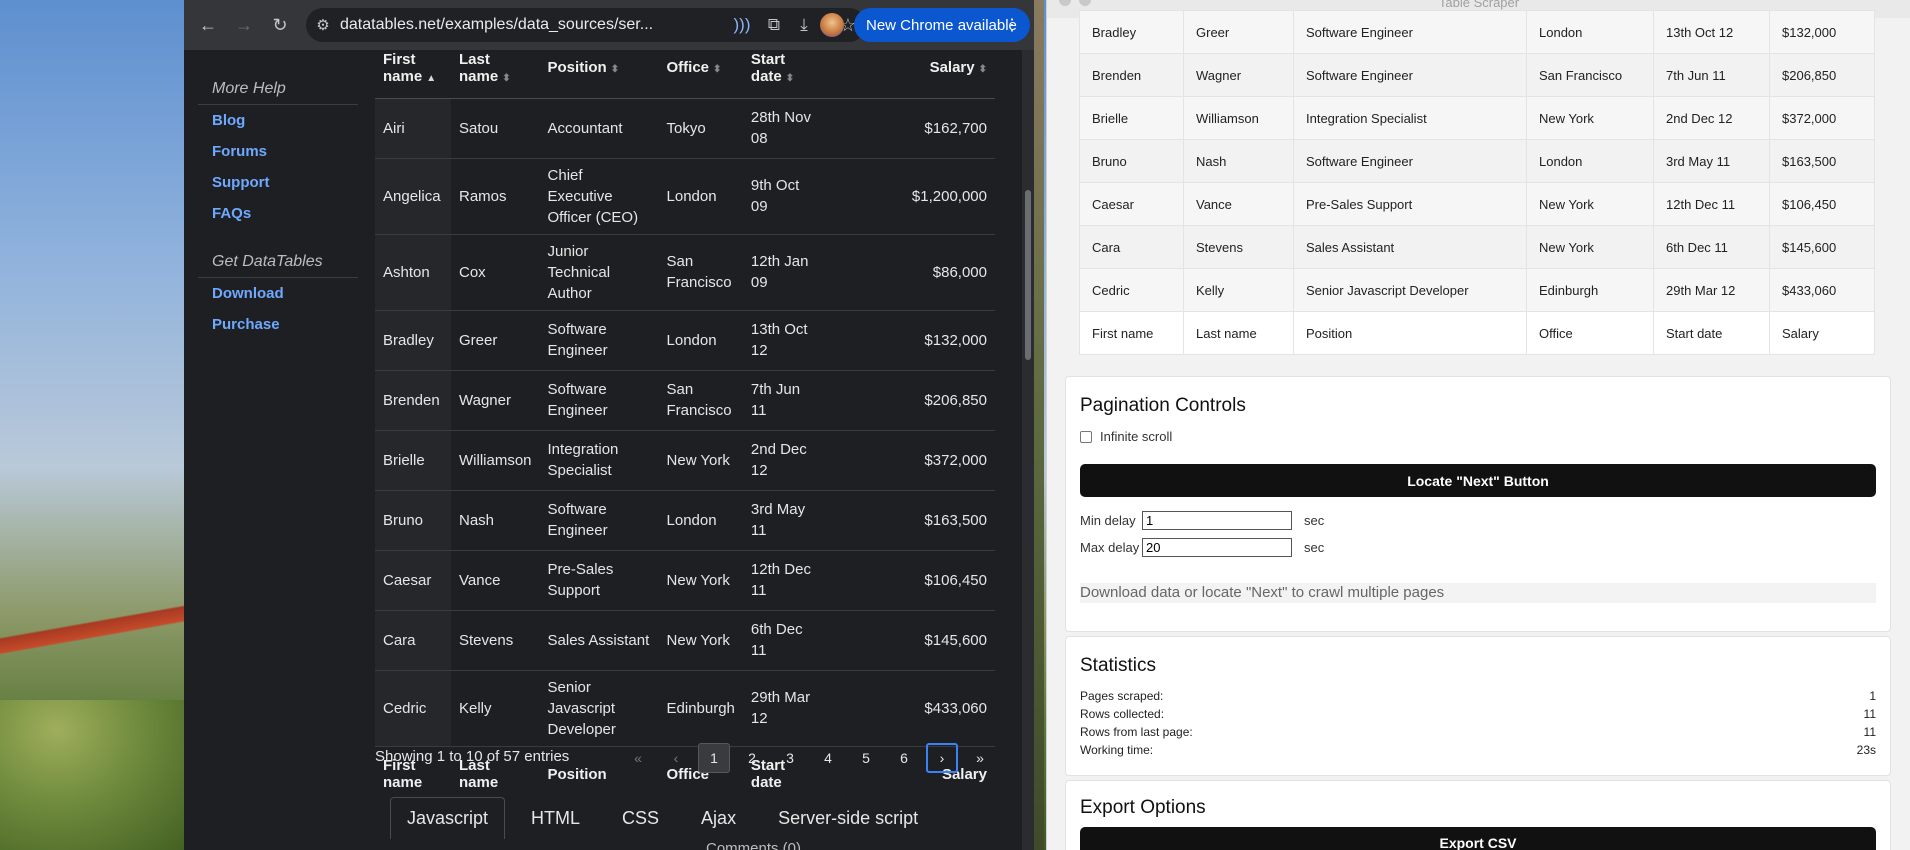 This screenshot has width=1910, height=850. What do you see at coordinates (1822, 247) in the screenshot?
I see `scraped-cell: $145,600` at bounding box center [1822, 247].